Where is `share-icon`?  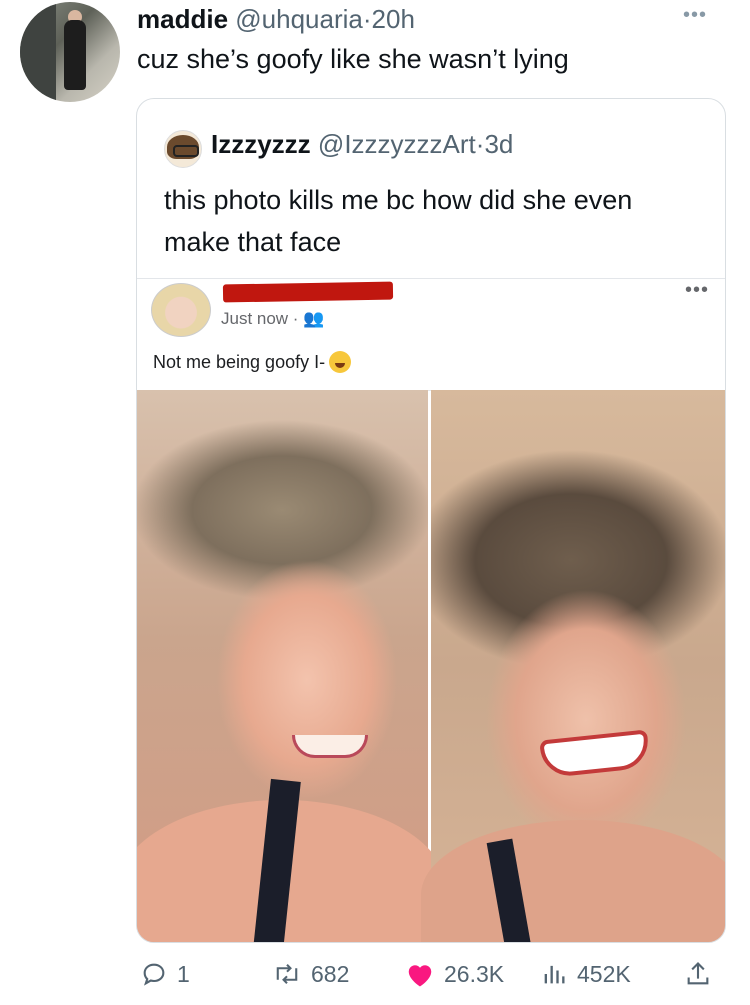 share-icon is located at coordinates (698, 973).